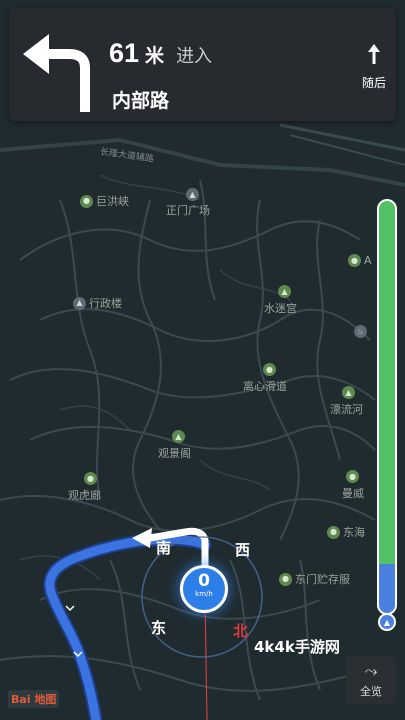 This screenshot has height=720, width=405. Describe the element at coordinates (346, 409) in the screenshot. I see `poi-label: 漂流河` at that location.